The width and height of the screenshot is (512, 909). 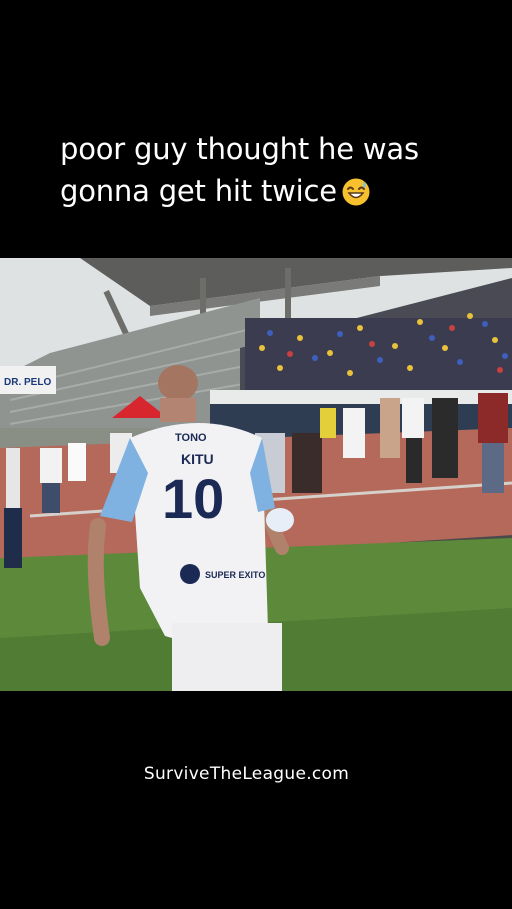 I want to click on grinning-sweat-emoji-icon, so click(x=356, y=197).